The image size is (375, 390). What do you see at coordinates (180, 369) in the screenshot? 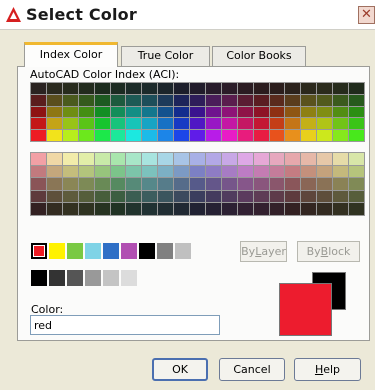
I see `ok-button: OK` at bounding box center [180, 369].